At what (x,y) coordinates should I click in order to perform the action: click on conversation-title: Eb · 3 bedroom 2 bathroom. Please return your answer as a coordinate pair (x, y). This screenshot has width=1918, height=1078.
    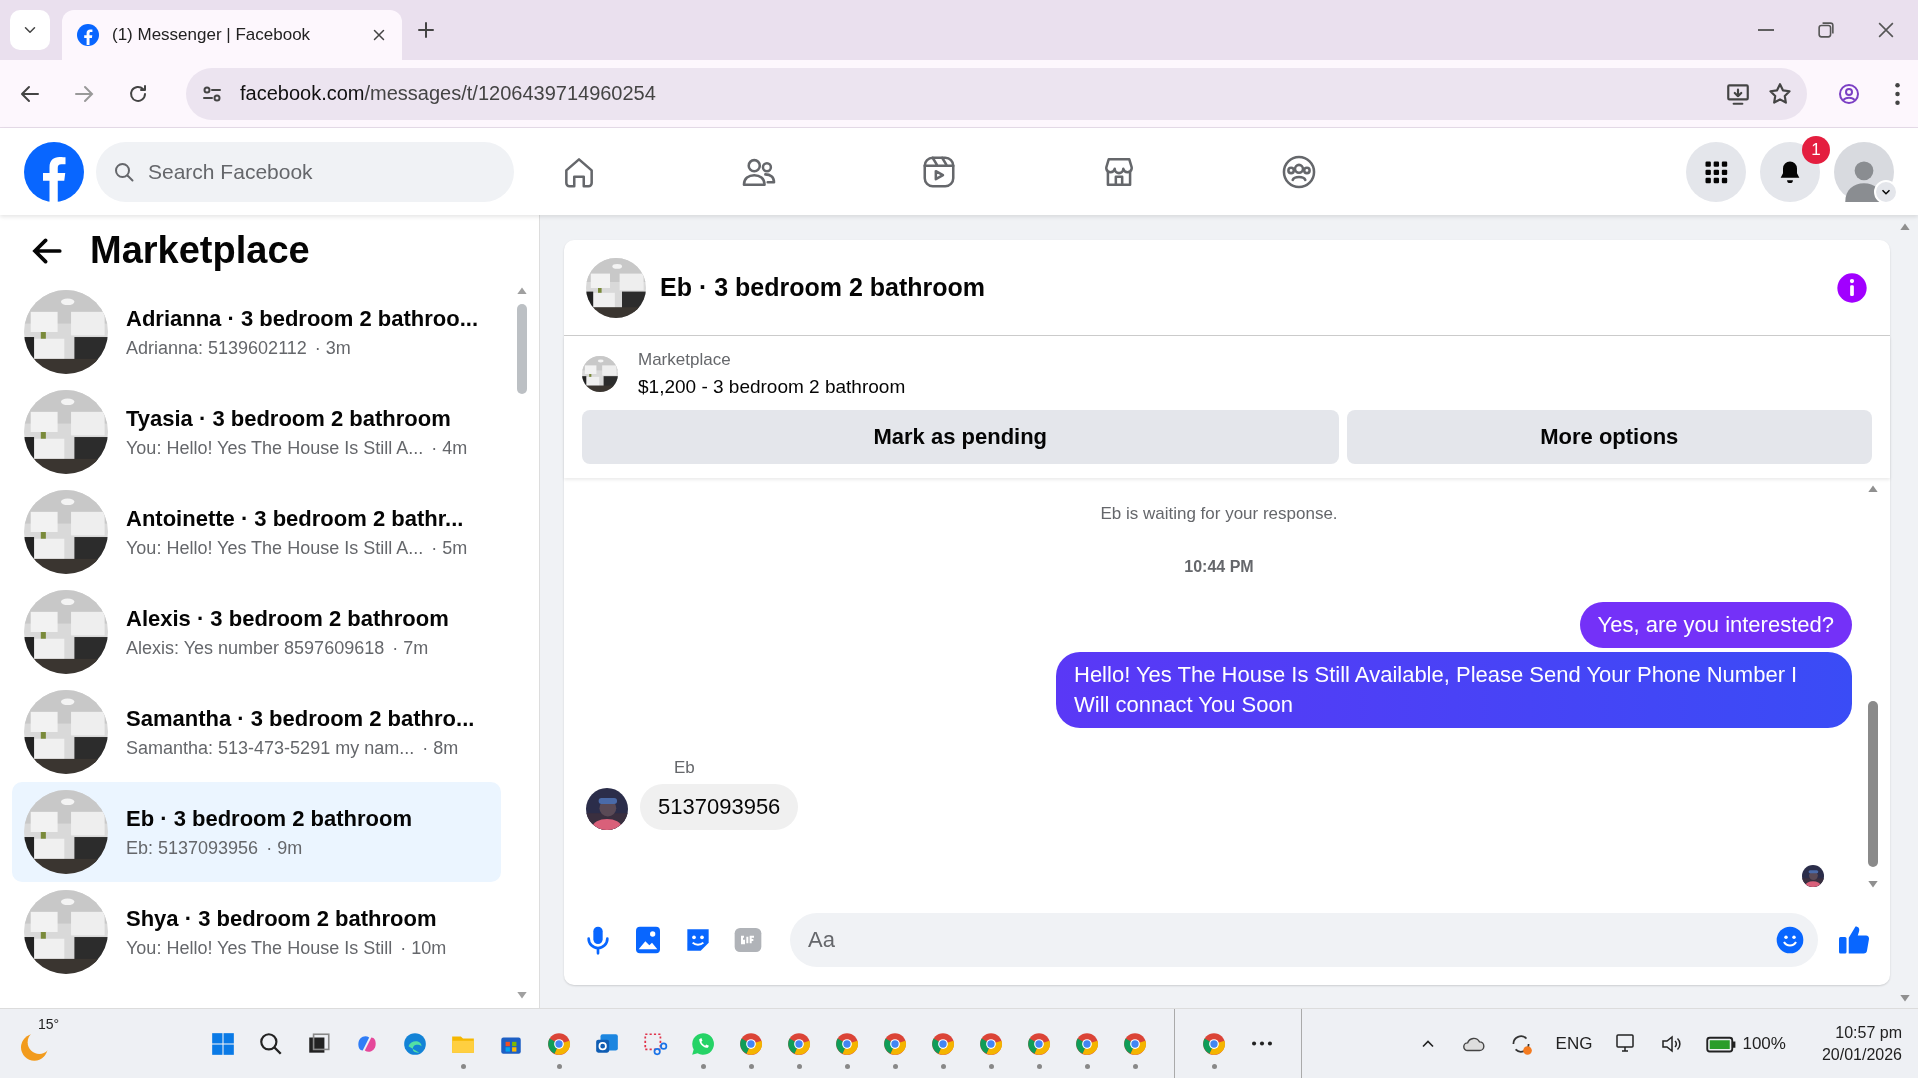
    Looking at the image, I should click on (269, 818).